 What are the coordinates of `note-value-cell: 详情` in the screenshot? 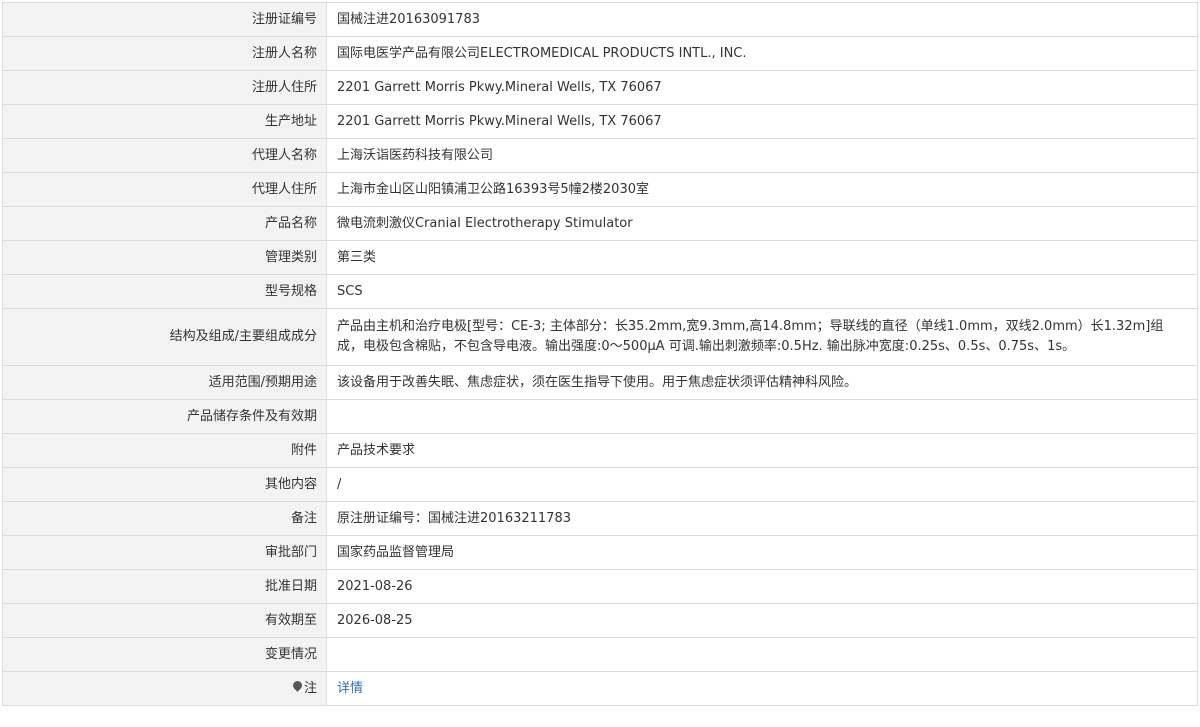 It's located at (762, 688).